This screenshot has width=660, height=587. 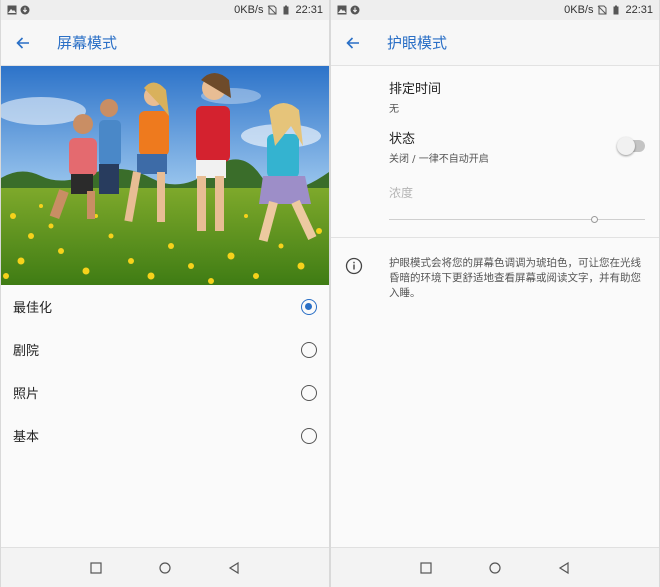 I want to click on page-title: 屏幕模式, so click(x=87, y=43).